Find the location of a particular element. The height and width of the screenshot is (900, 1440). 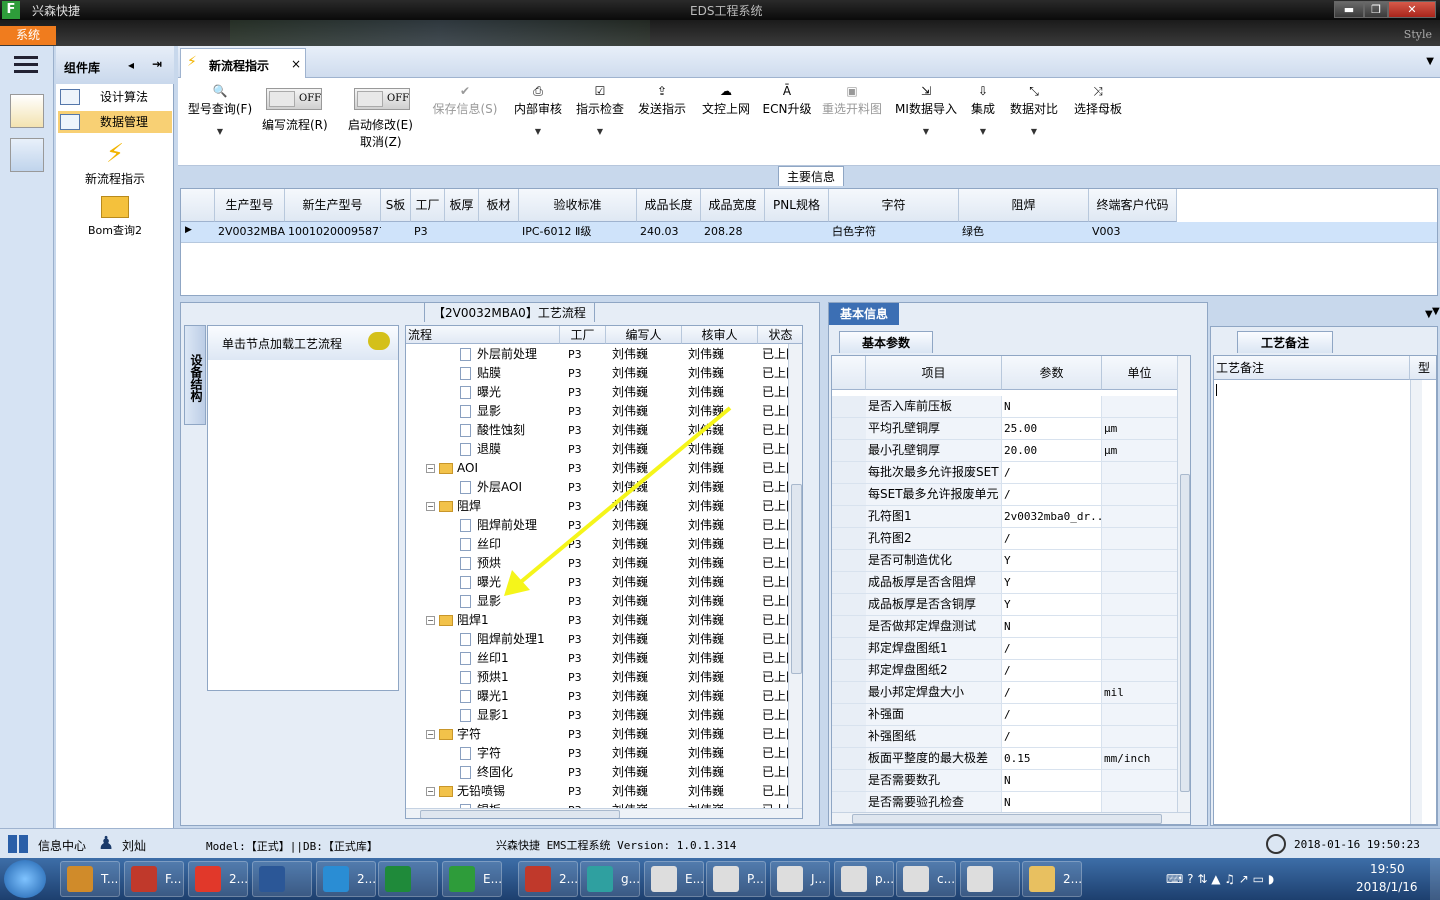

param-row: 板面平整度的最大极差 0.15 mm/inch is located at coordinates (1011, 759).